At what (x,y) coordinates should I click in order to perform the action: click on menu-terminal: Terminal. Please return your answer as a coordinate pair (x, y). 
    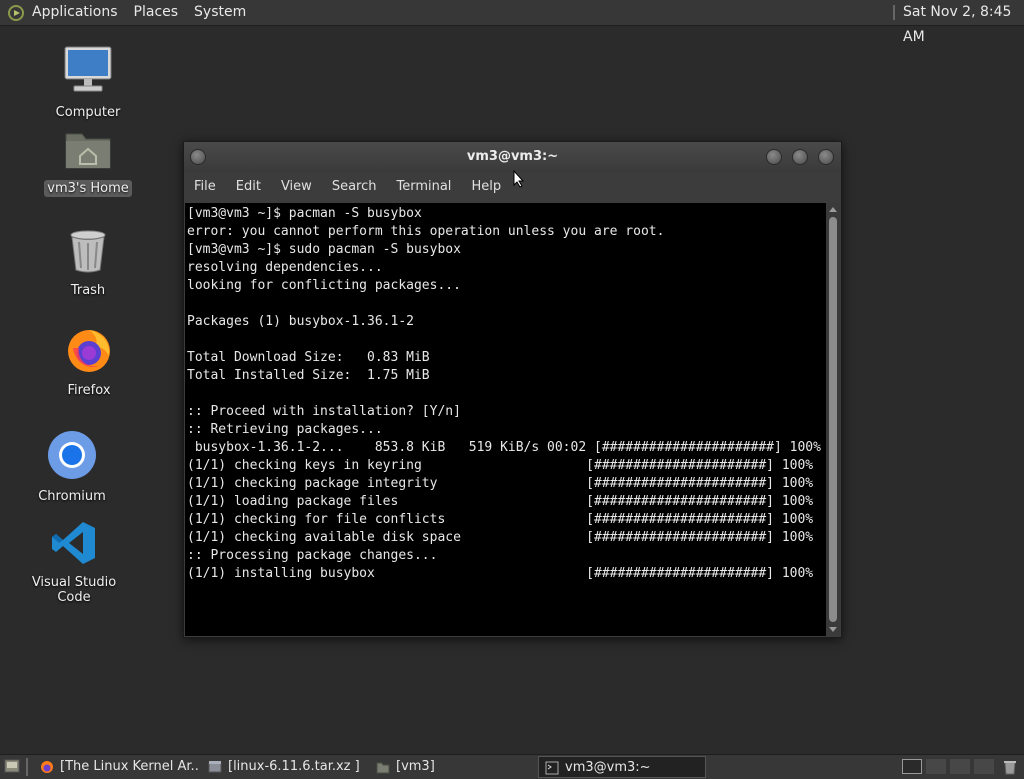
    Looking at the image, I should click on (423, 187).